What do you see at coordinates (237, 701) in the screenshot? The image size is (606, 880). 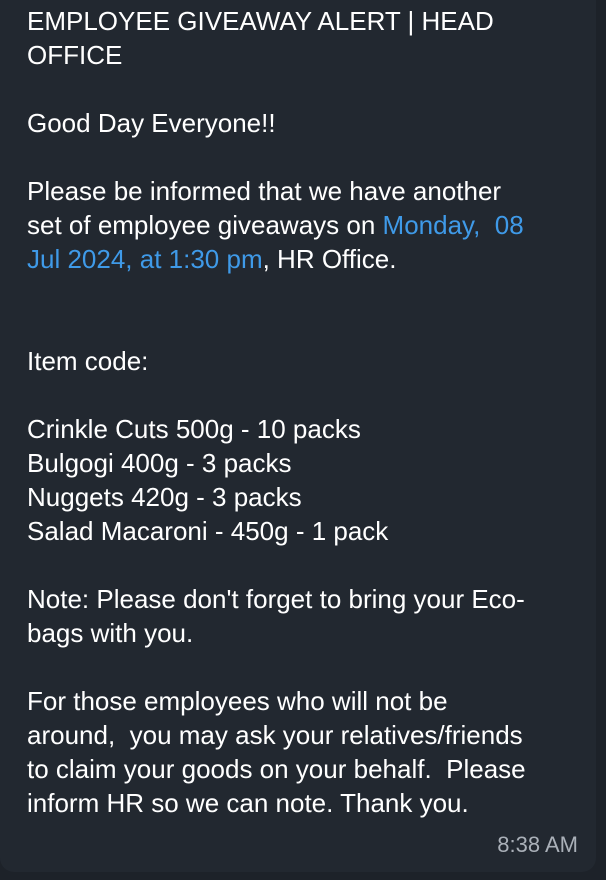 I see `closing-line: For those employees who will not be` at bounding box center [237, 701].